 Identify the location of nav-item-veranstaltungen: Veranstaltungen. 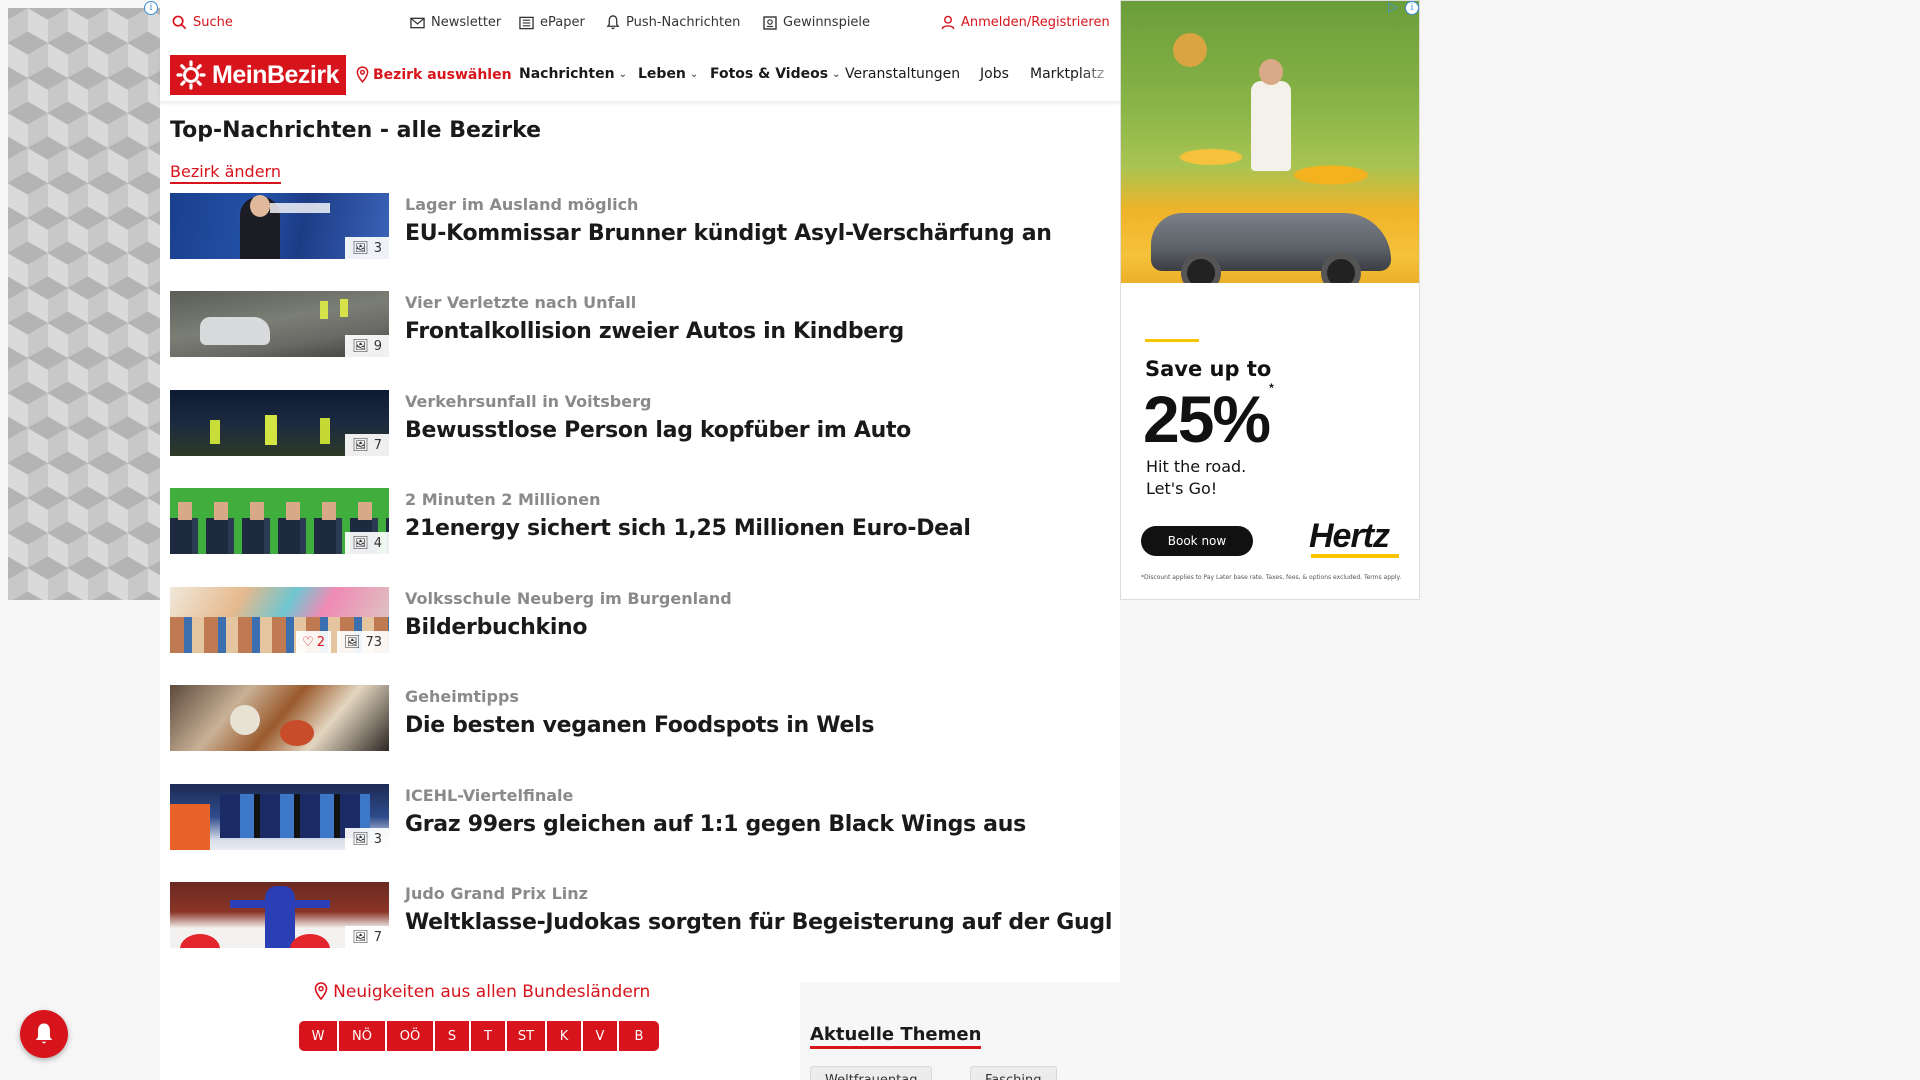
(902, 74).